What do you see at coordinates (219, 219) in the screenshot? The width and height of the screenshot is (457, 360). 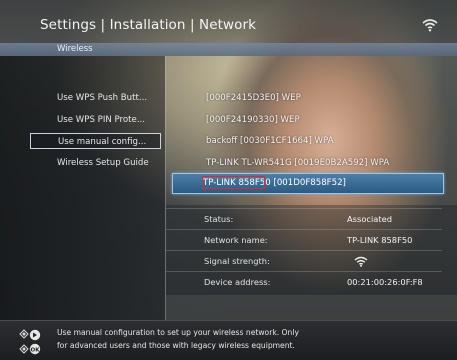 I see `status-label: Status:` at bounding box center [219, 219].